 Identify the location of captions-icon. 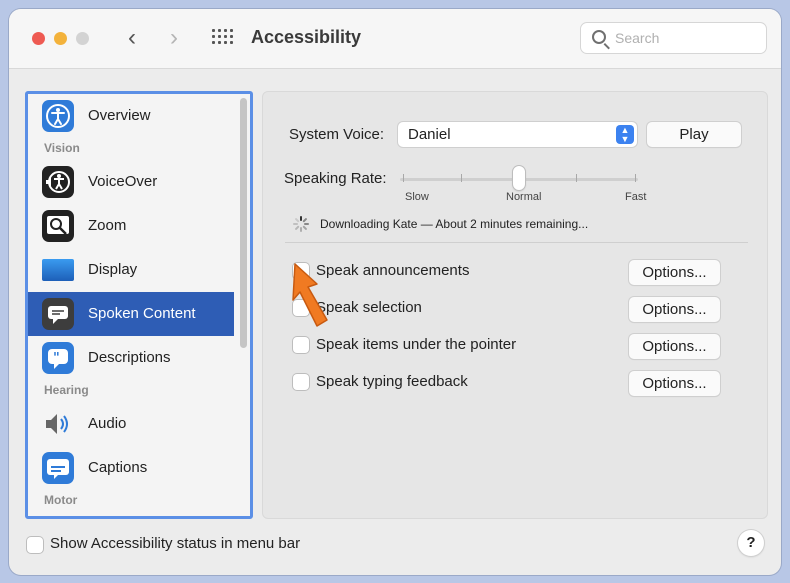
(58, 468).